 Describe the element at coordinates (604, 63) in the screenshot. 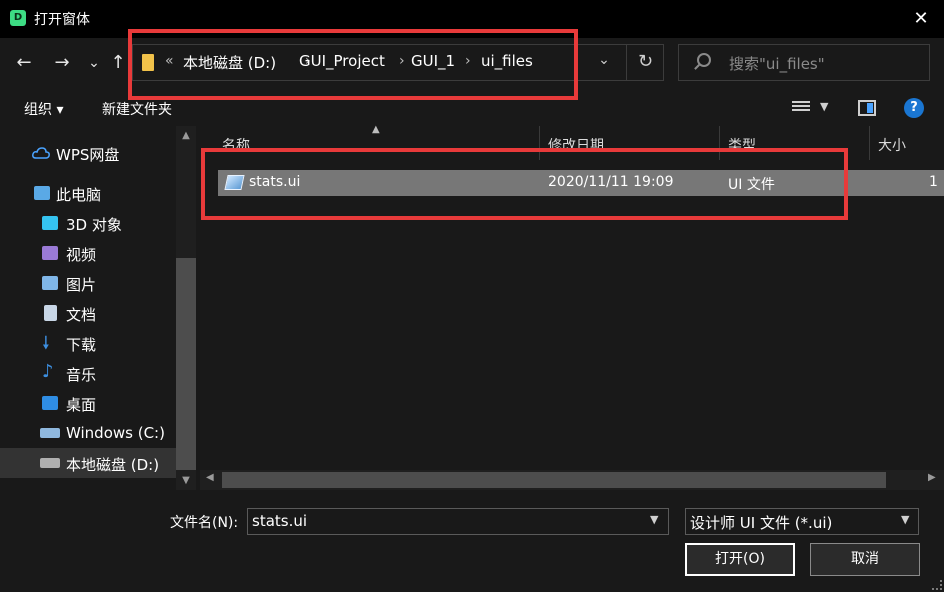

I see `address-dropdown-chevron-icon: ⌄` at that location.